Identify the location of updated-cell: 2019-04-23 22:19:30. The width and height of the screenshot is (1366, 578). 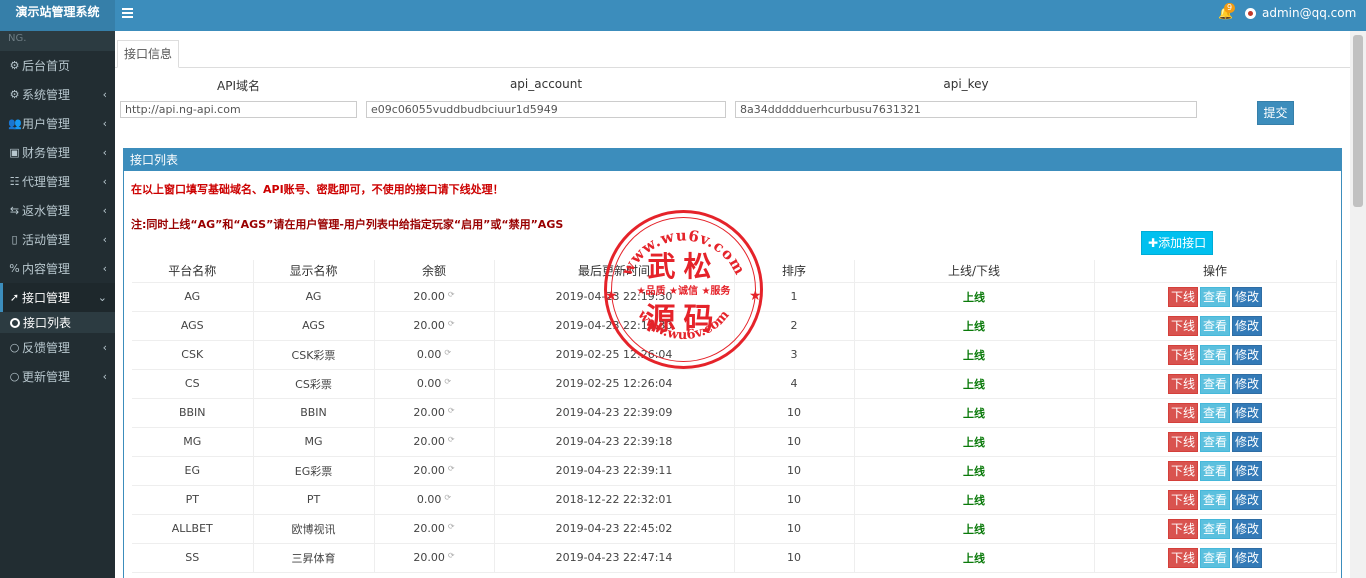
(614, 326).